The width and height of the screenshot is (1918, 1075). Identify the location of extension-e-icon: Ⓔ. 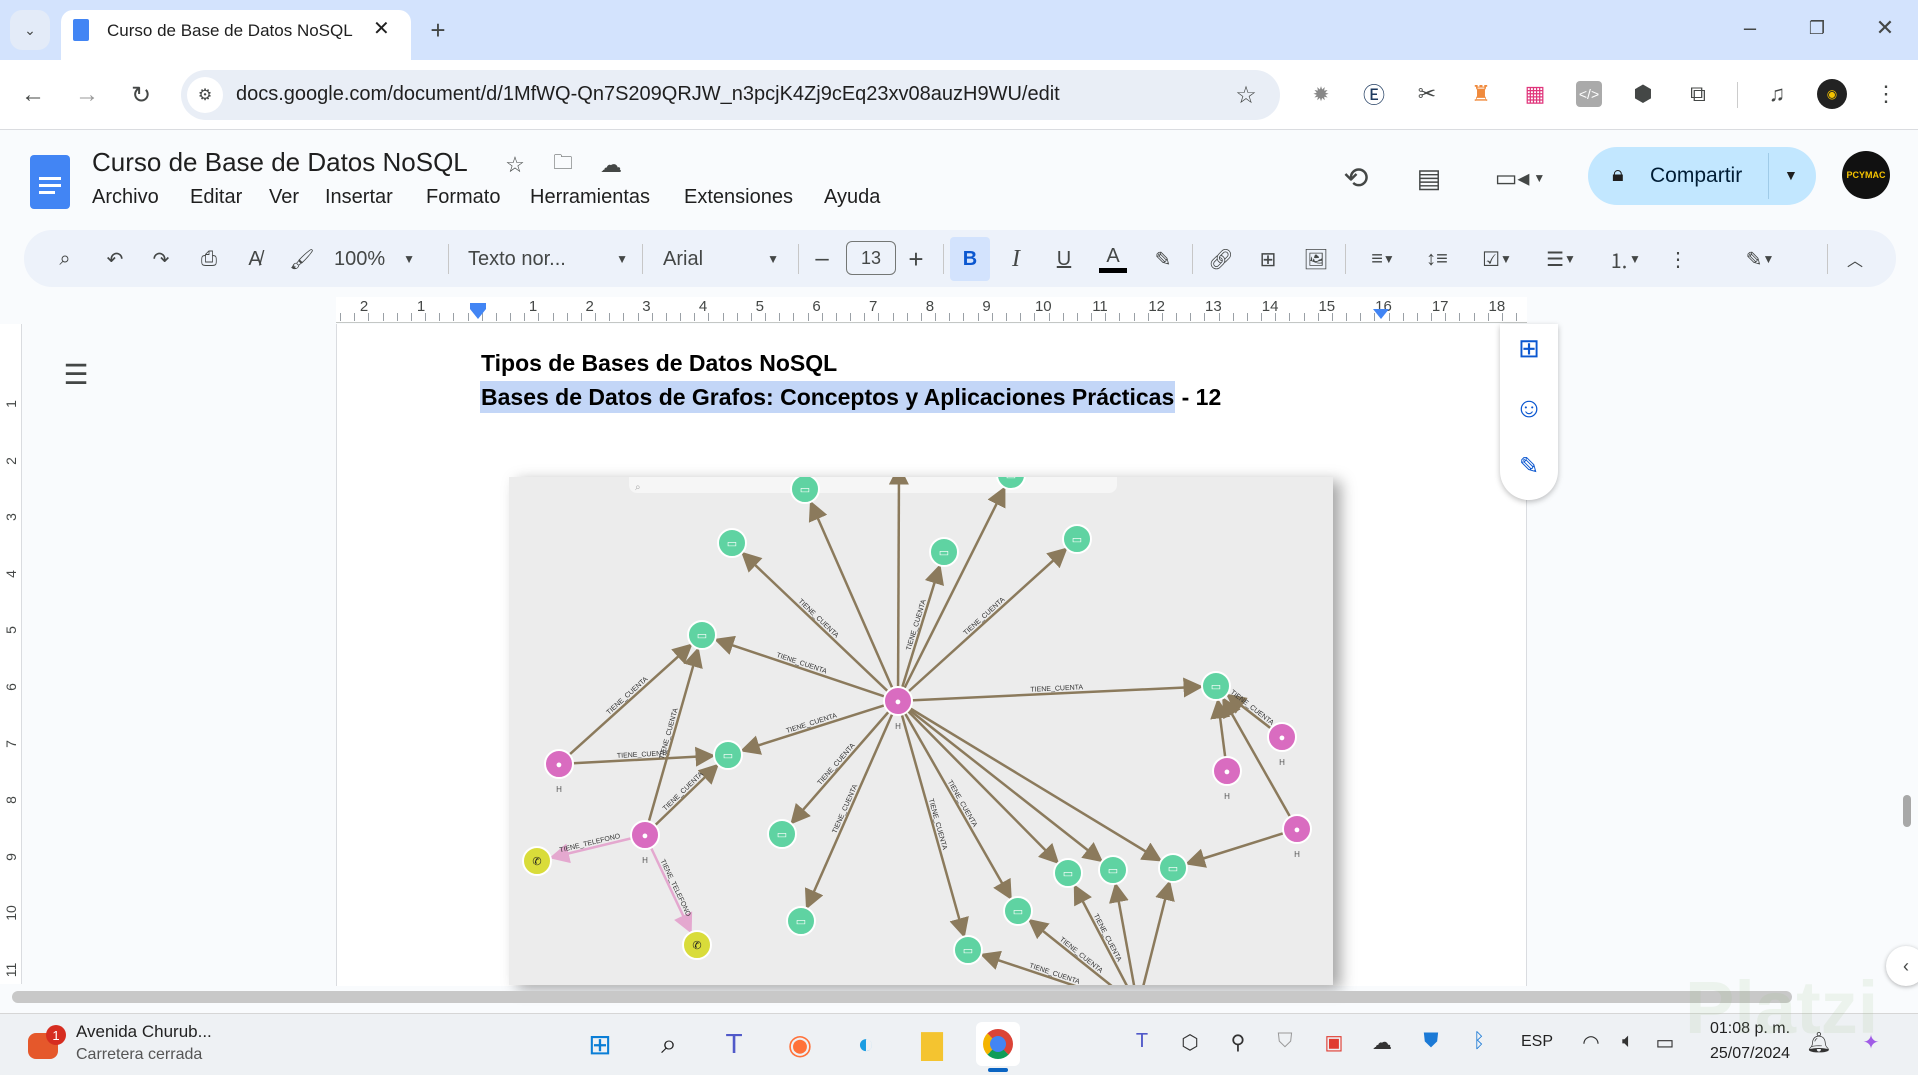
(1374, 94).